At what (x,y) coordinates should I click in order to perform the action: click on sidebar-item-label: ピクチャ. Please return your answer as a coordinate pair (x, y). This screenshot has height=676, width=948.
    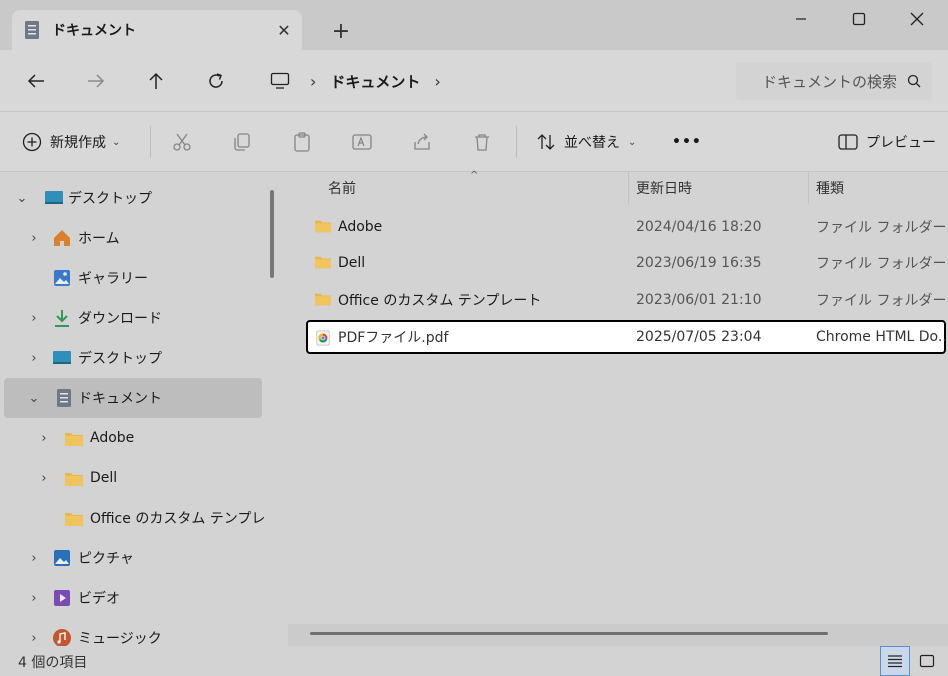
    Looking at the image, I should click on (106, 559).